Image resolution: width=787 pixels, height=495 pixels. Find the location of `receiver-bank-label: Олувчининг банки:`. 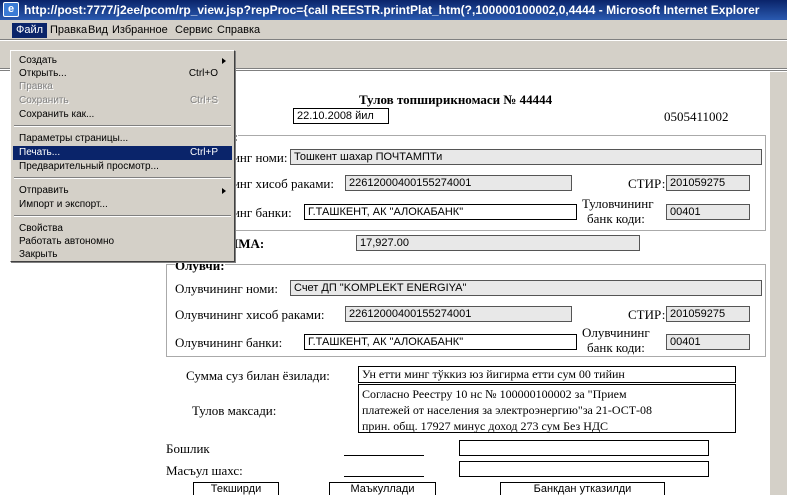

receiver-bank-label: Олувчининг банки: is located at coordinates (229, 342).